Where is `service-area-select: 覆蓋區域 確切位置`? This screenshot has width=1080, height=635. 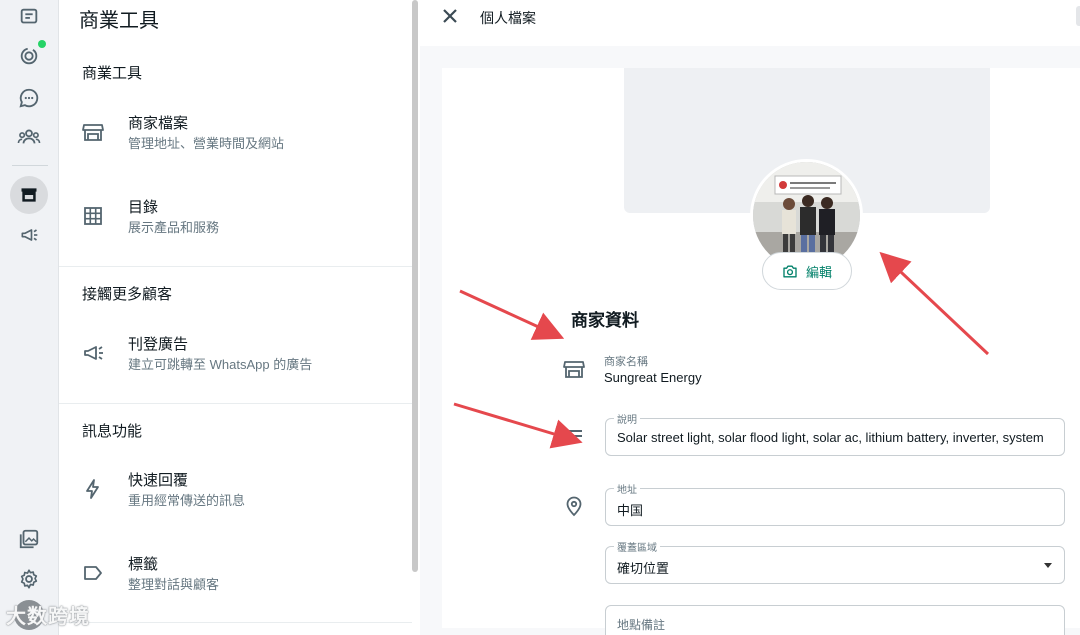 service-area-select: 覆蓋區域 確切位置 is located at coordinates (835, 561).